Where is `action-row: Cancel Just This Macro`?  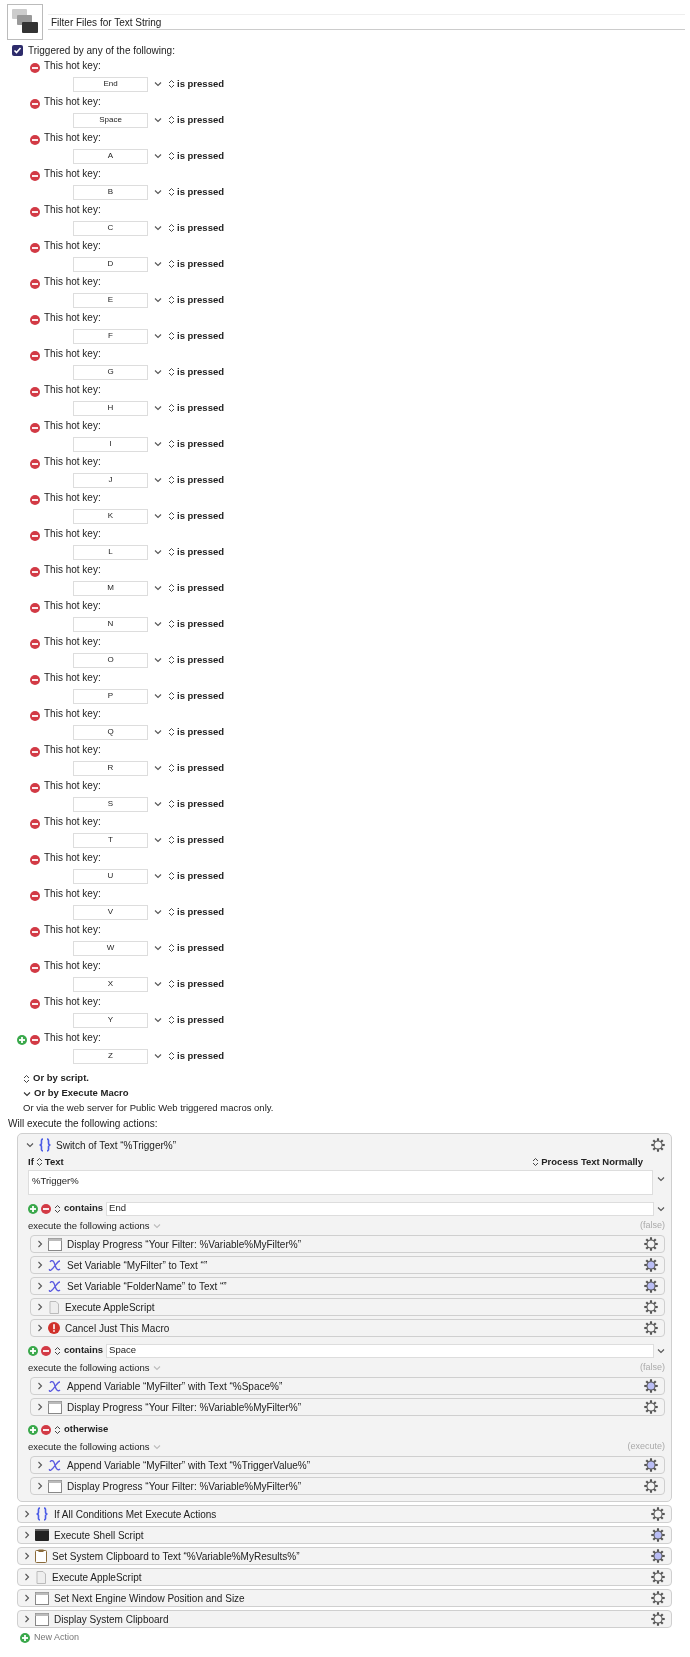 action-row: Cancel Just This Macro is located at coordinates (347, 1328).